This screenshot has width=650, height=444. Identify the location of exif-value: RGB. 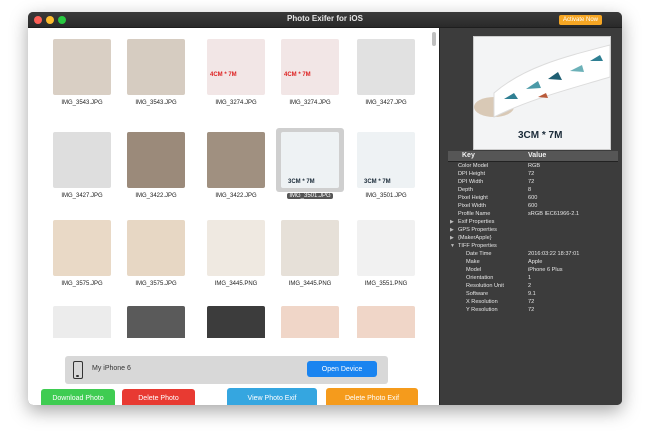
(534, 166).